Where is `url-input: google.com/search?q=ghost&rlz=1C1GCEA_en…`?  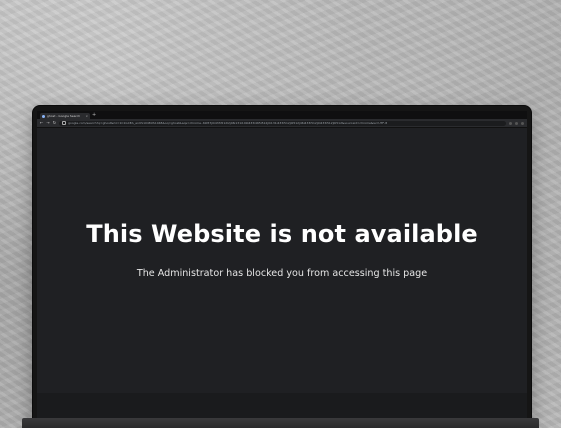 url-input: google.com/search?q=ghost&rlz=1C1GCEA_en… is located at coordinates (282, 123).